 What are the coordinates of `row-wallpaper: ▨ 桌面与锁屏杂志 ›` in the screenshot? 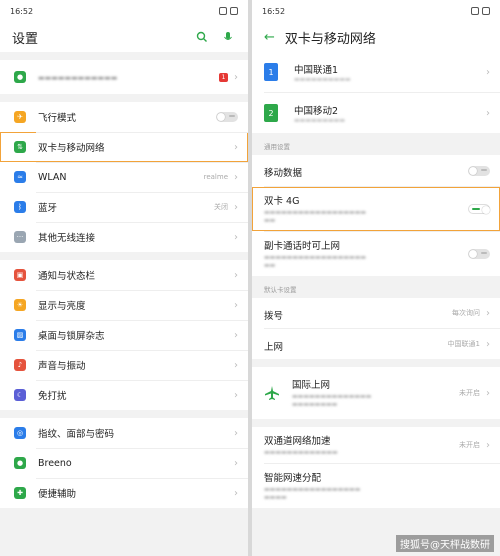 It's located at (124, 335).